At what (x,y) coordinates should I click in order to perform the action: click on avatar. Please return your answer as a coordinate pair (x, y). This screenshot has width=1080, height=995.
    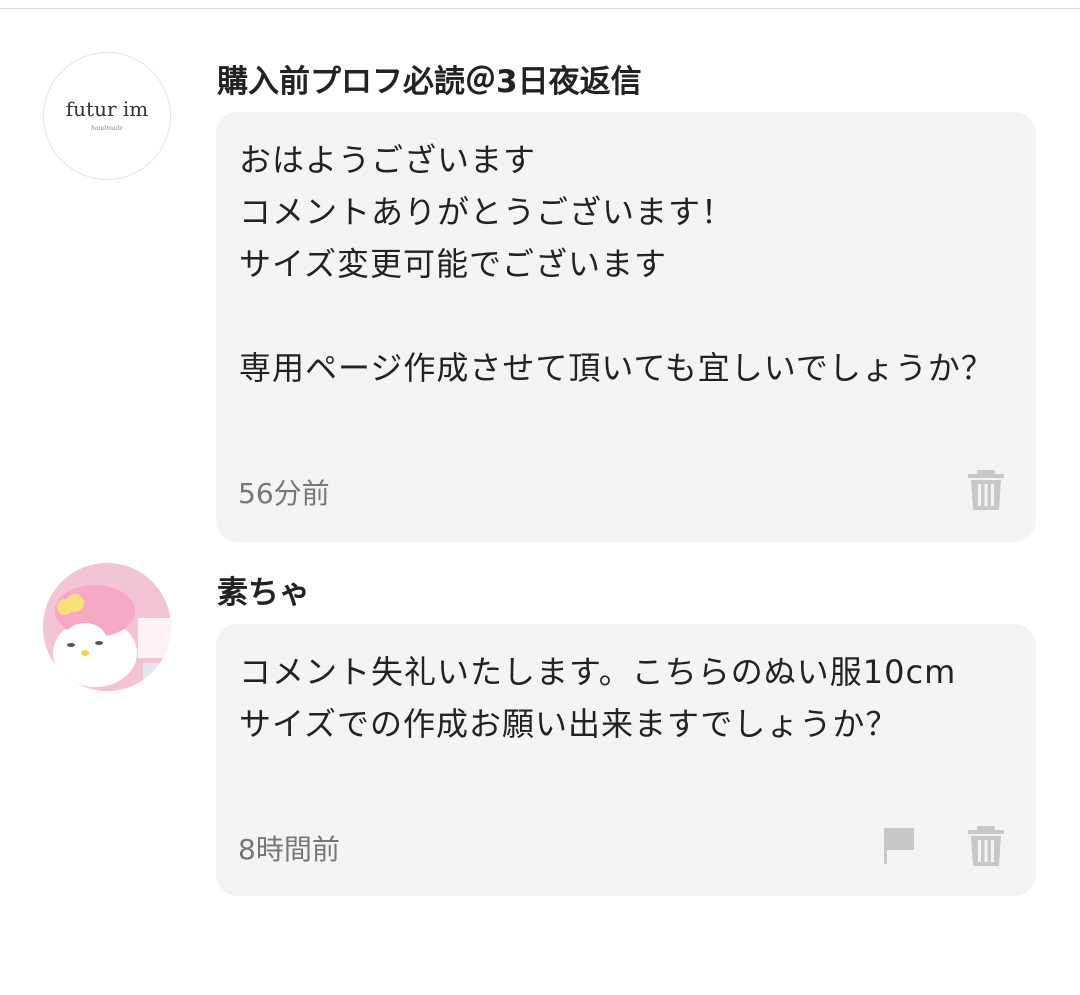
    Looking at the image, I should click on (107, 627).